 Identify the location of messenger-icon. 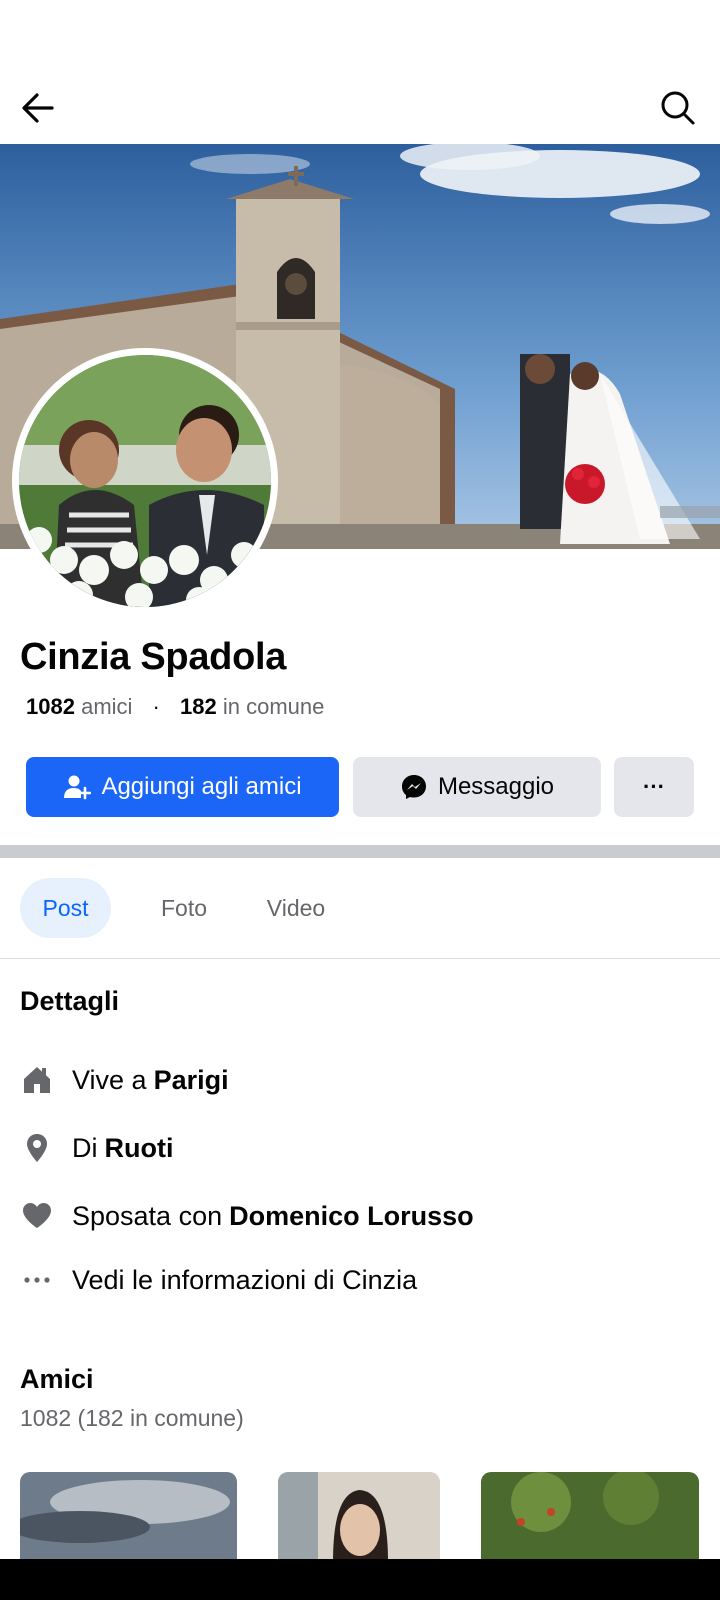
(414, 787).